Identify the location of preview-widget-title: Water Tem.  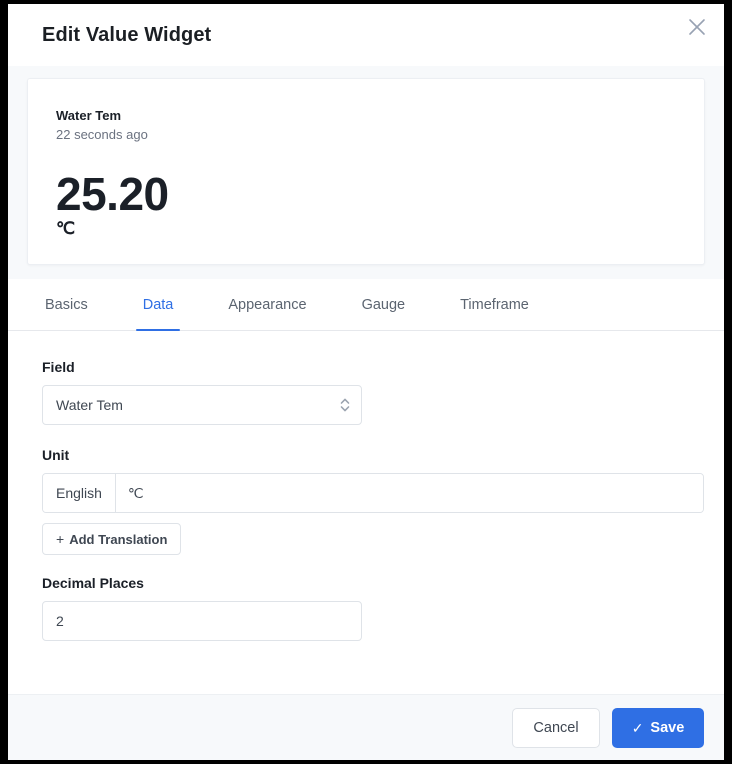
(89, 115).